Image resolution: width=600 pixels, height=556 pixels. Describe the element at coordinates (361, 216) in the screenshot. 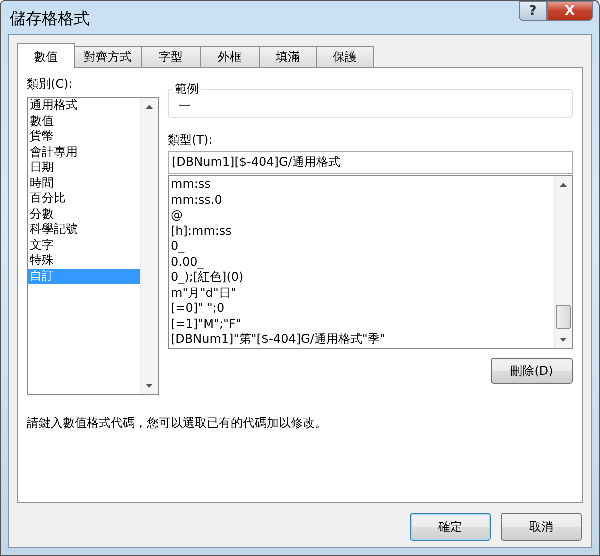

I see `format-item: @` at that location.